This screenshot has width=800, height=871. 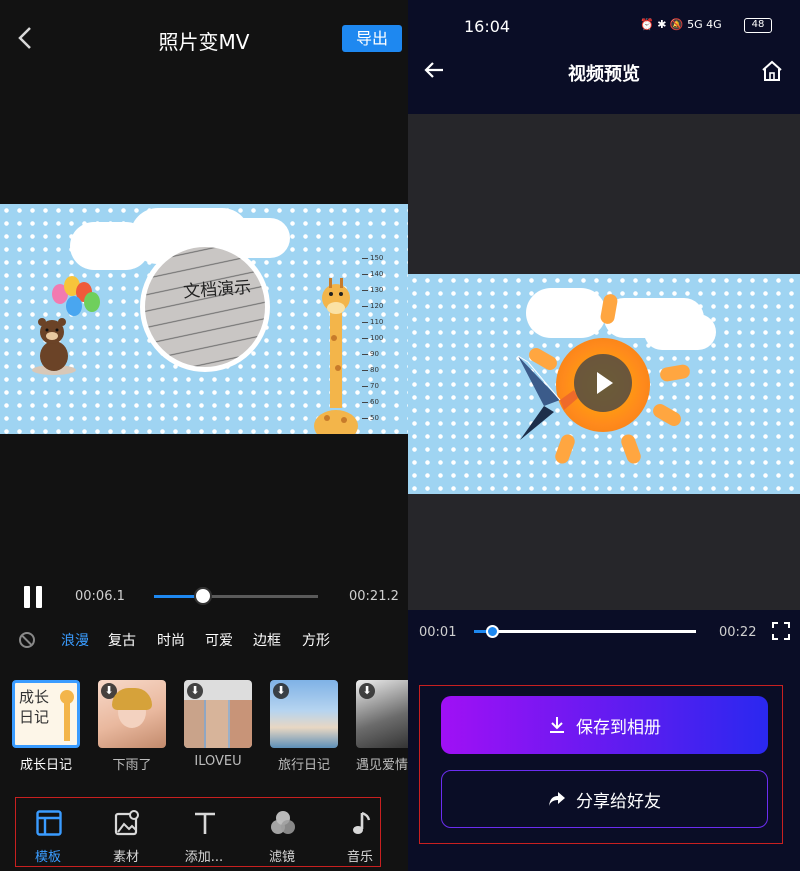 What do you see at coordinates (204, 639) in the screenshot?
I see `template-category-bar: 浪漫 复古 时尚 可爱 边框 方形` at bounding box center [204, 639].